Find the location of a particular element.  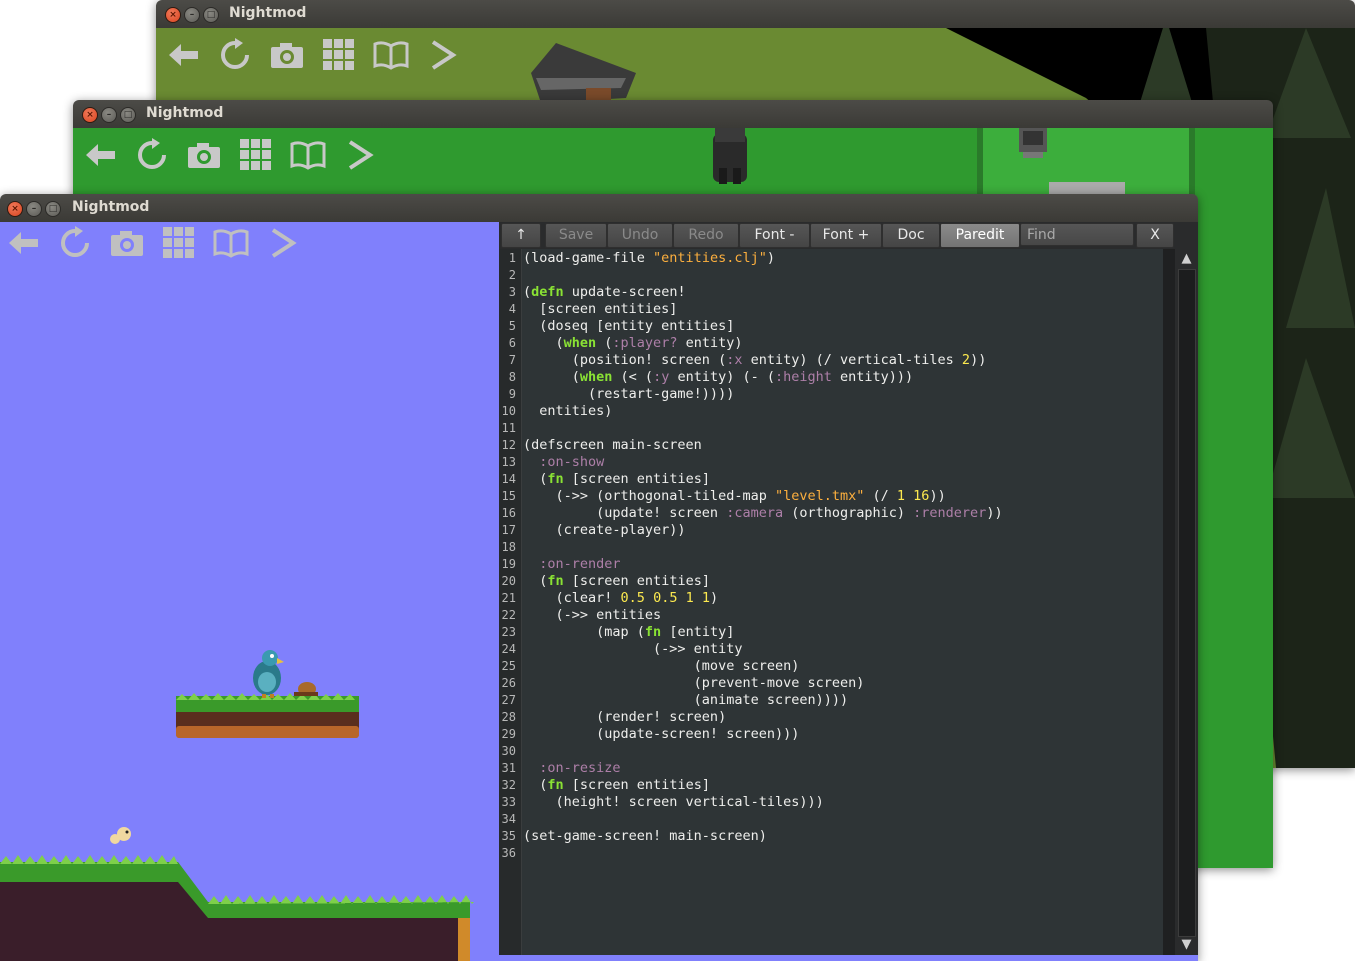

line-number: 8 is located at coordinates (512, 377).